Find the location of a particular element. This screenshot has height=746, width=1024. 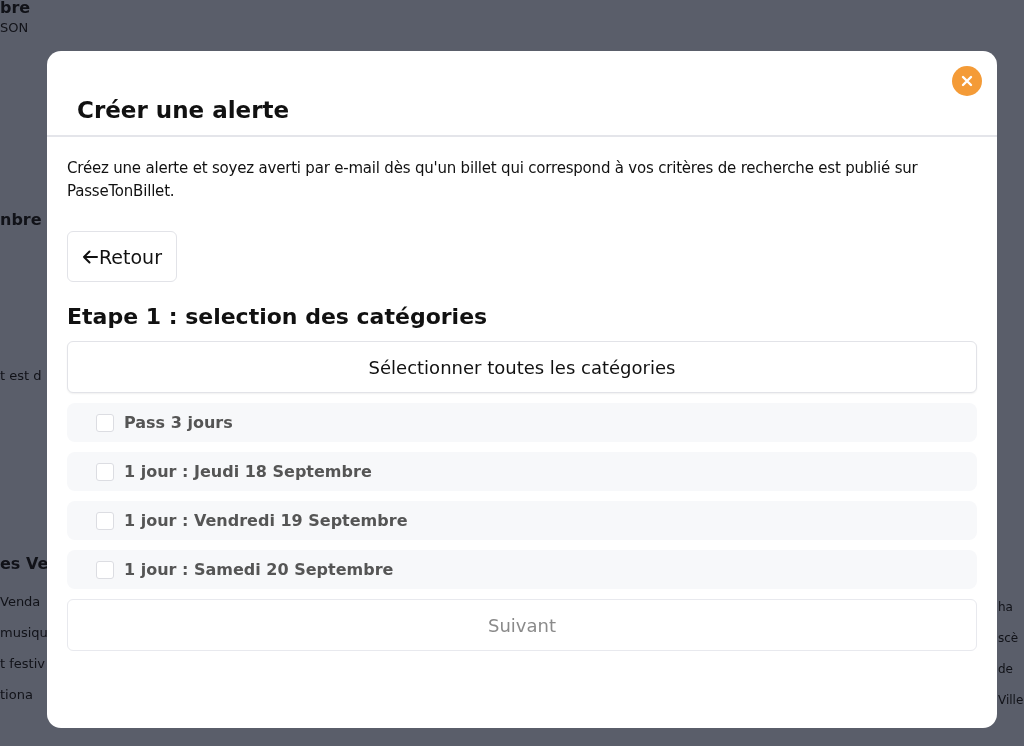

back-button: Retour is located at coordinates (122, 256).